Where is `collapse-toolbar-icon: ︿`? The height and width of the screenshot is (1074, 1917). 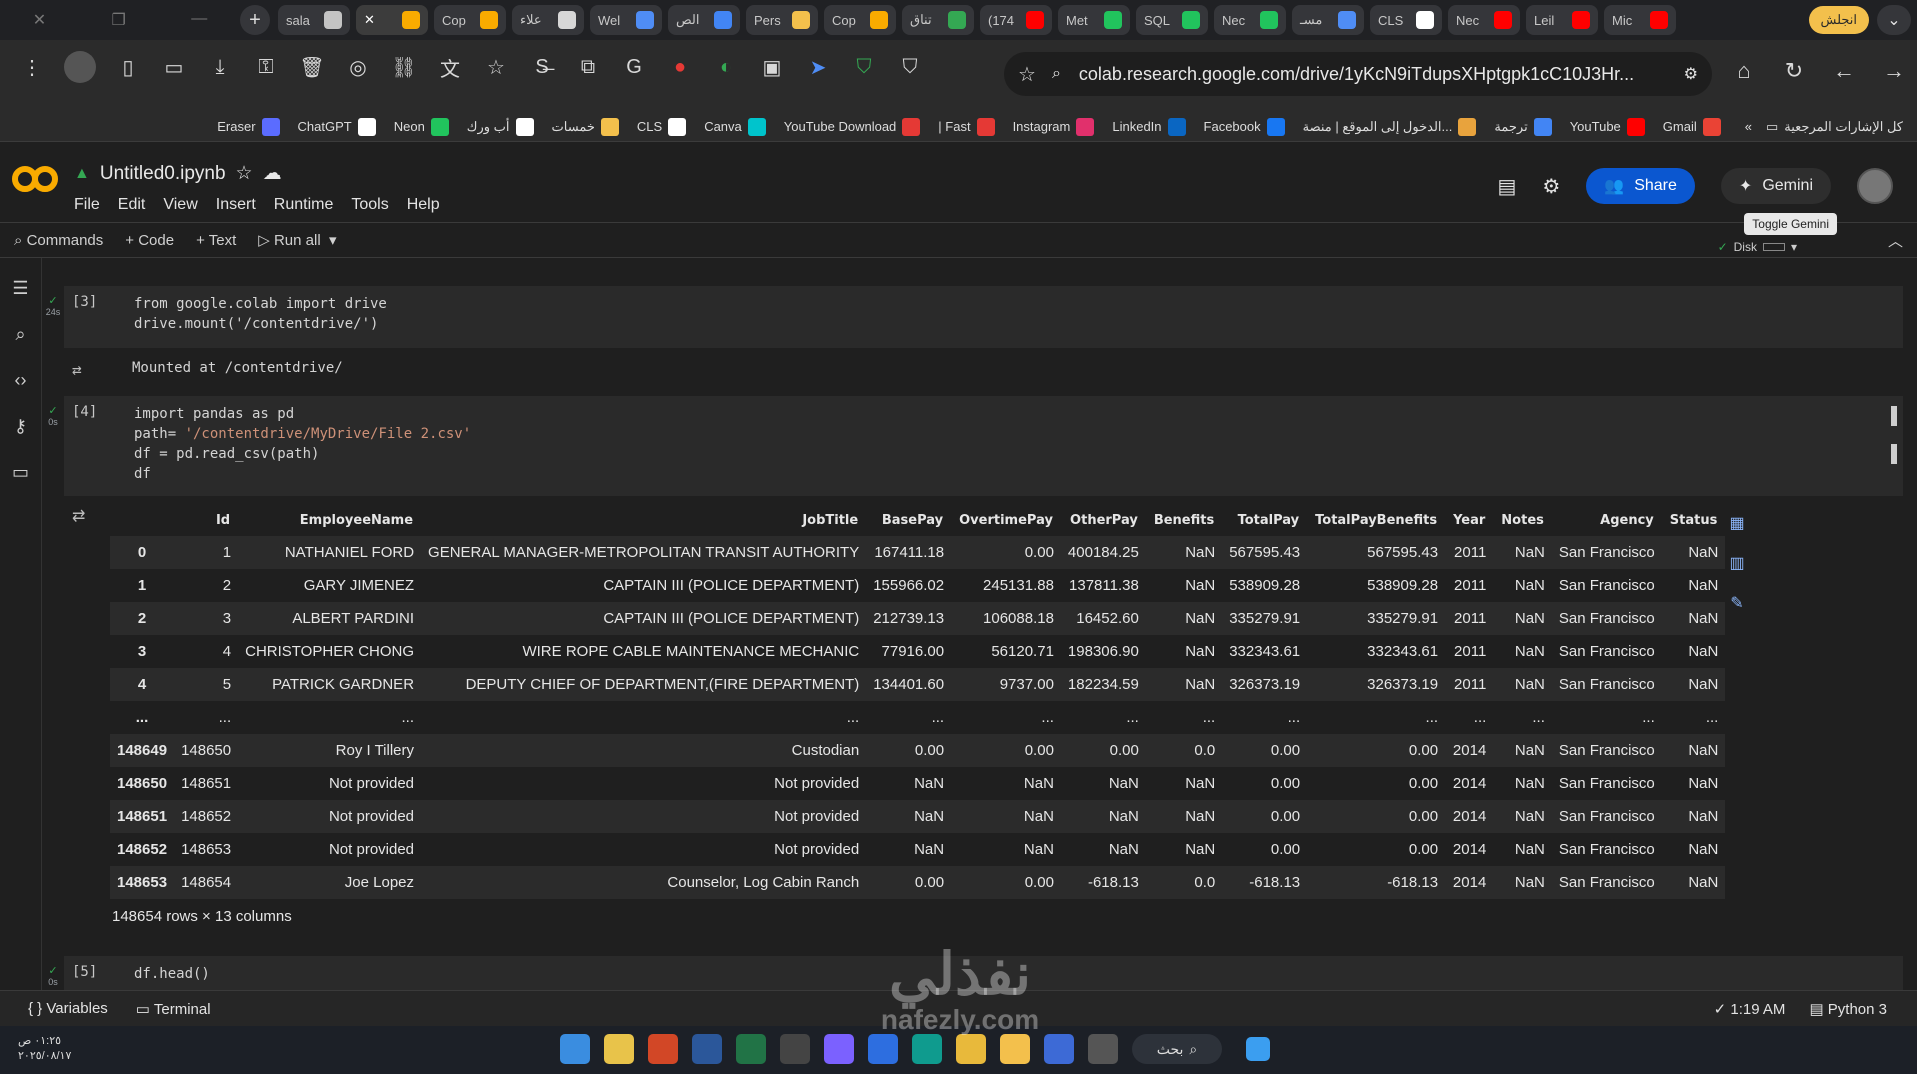 collapse-toolbar-icon: ︿ is located at coordinates (1895, 240).